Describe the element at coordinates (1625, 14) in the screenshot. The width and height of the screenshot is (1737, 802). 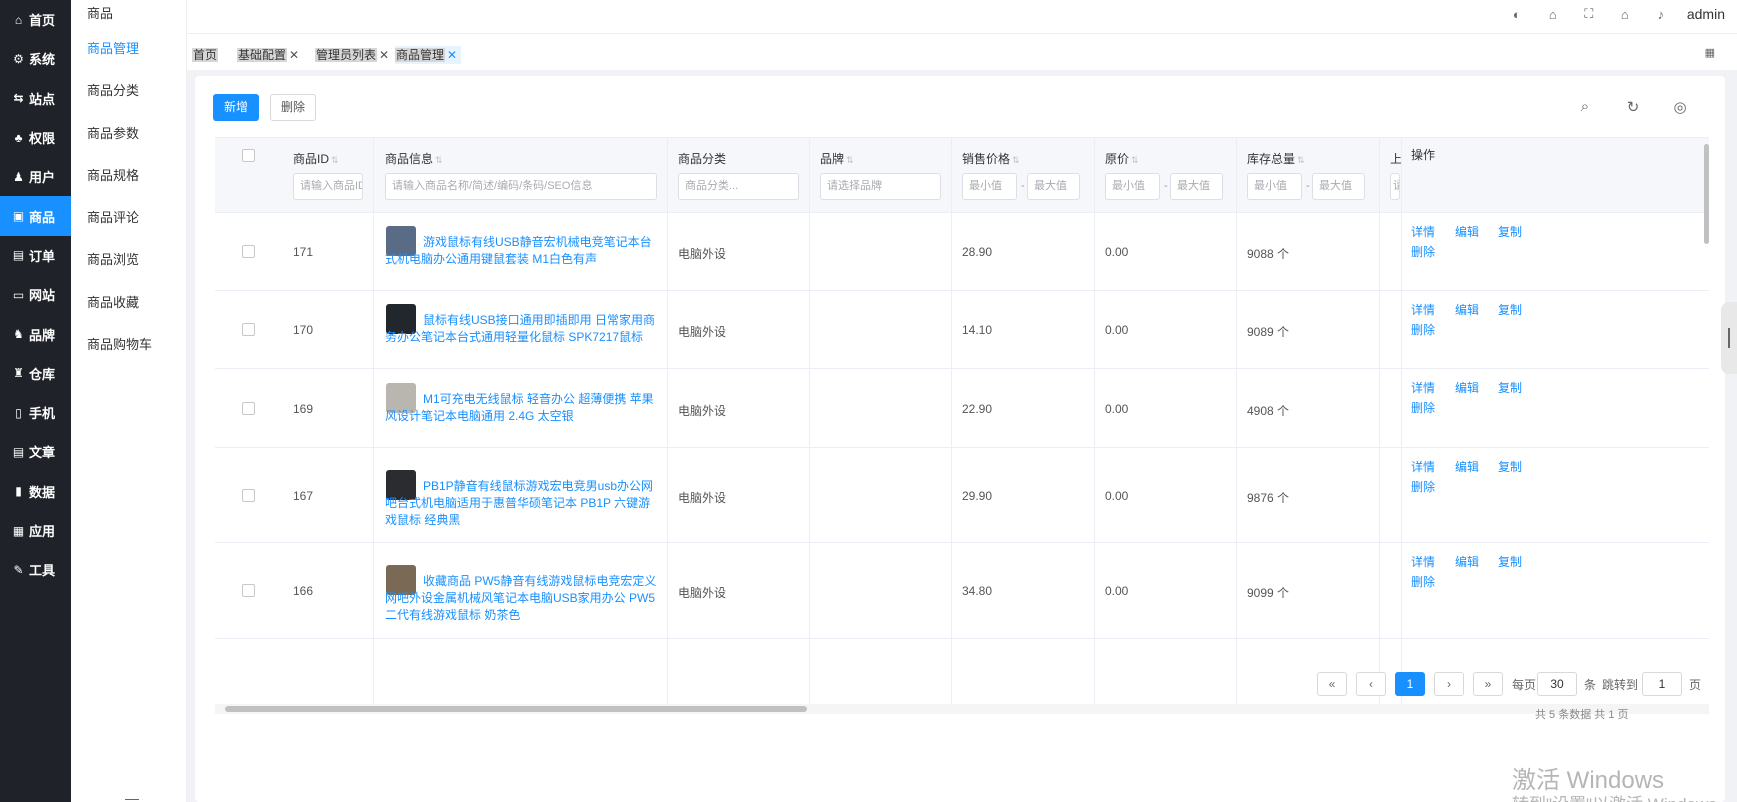
I see `home-icon: ⌂` at that location.